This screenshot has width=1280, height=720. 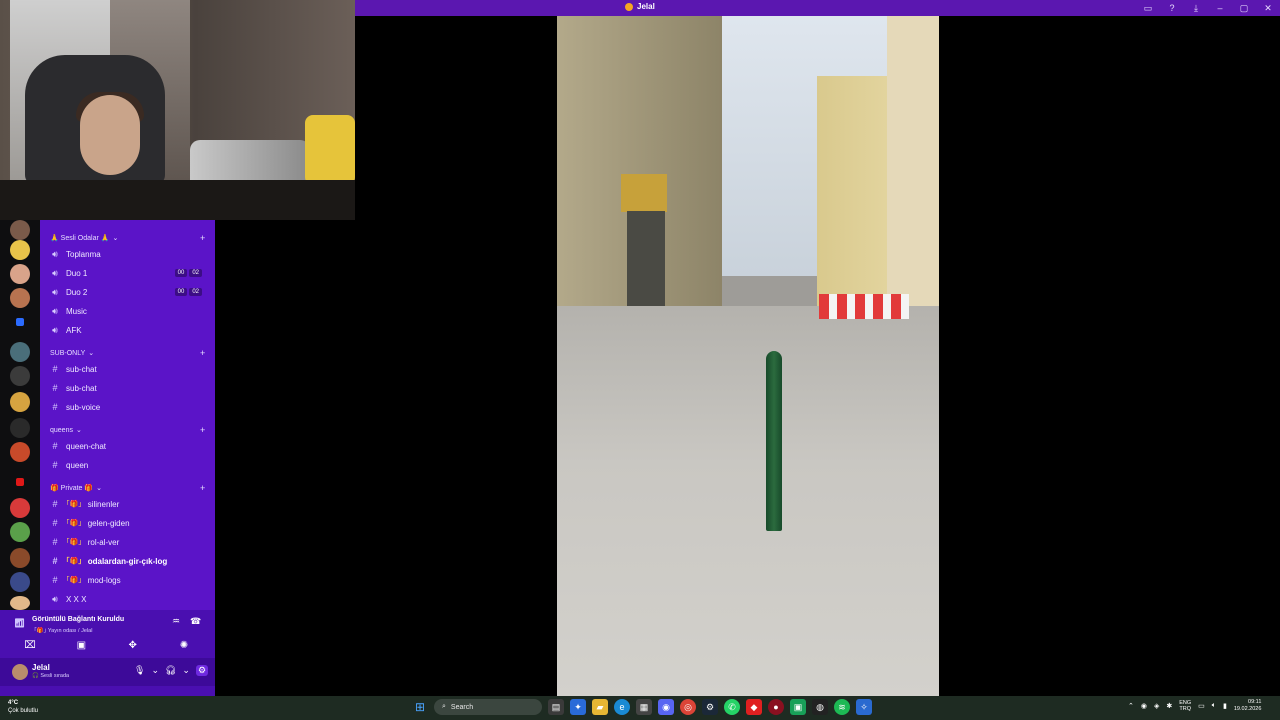 I want to click on help-icon: ?, so click(x=1172, y=8).